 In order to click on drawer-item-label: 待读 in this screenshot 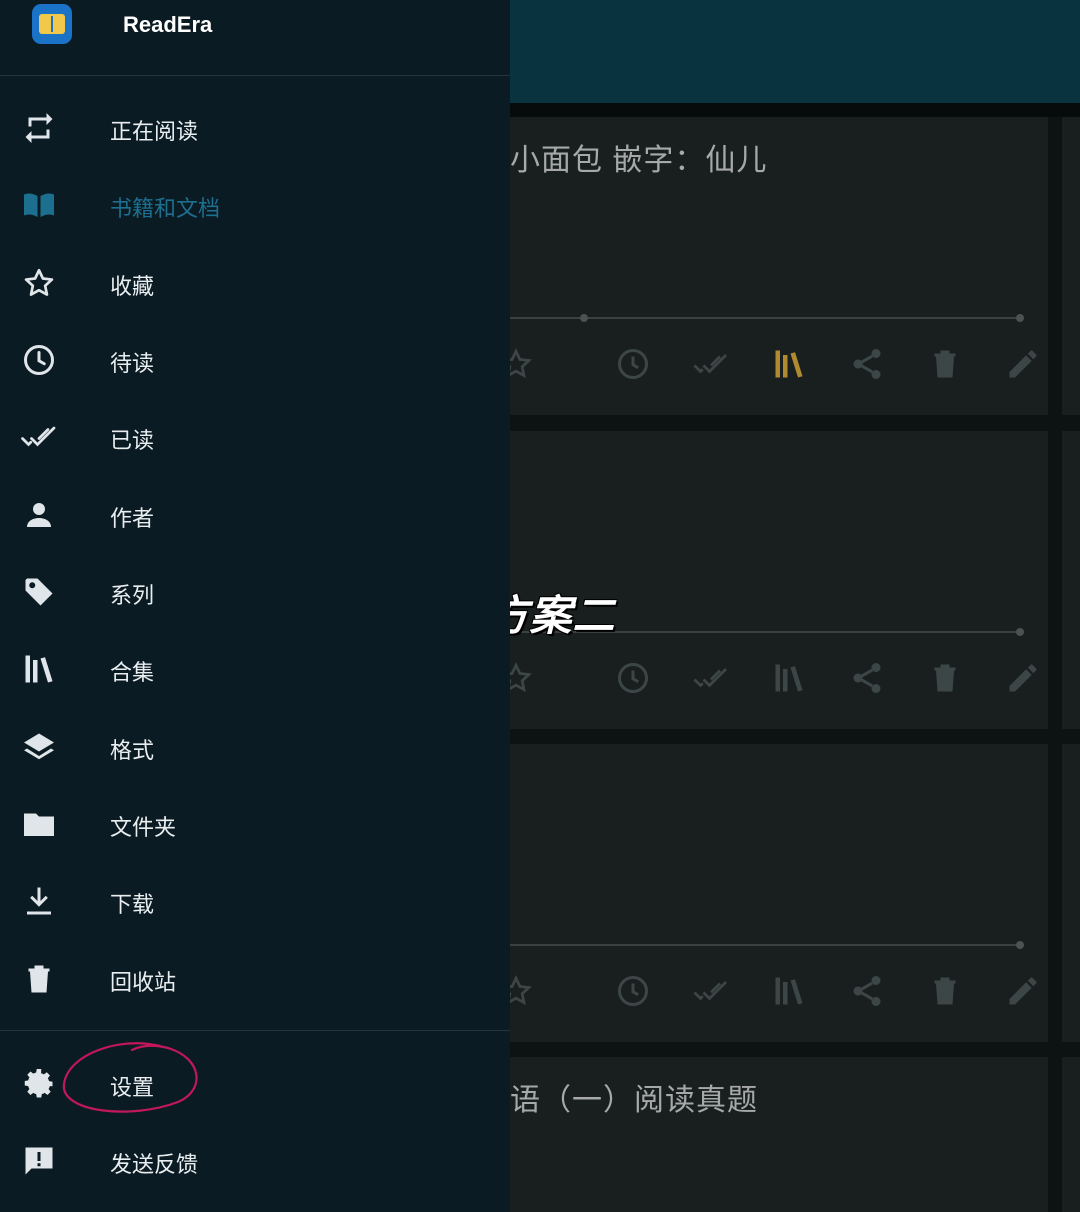, I will do `click(132, 364)`.